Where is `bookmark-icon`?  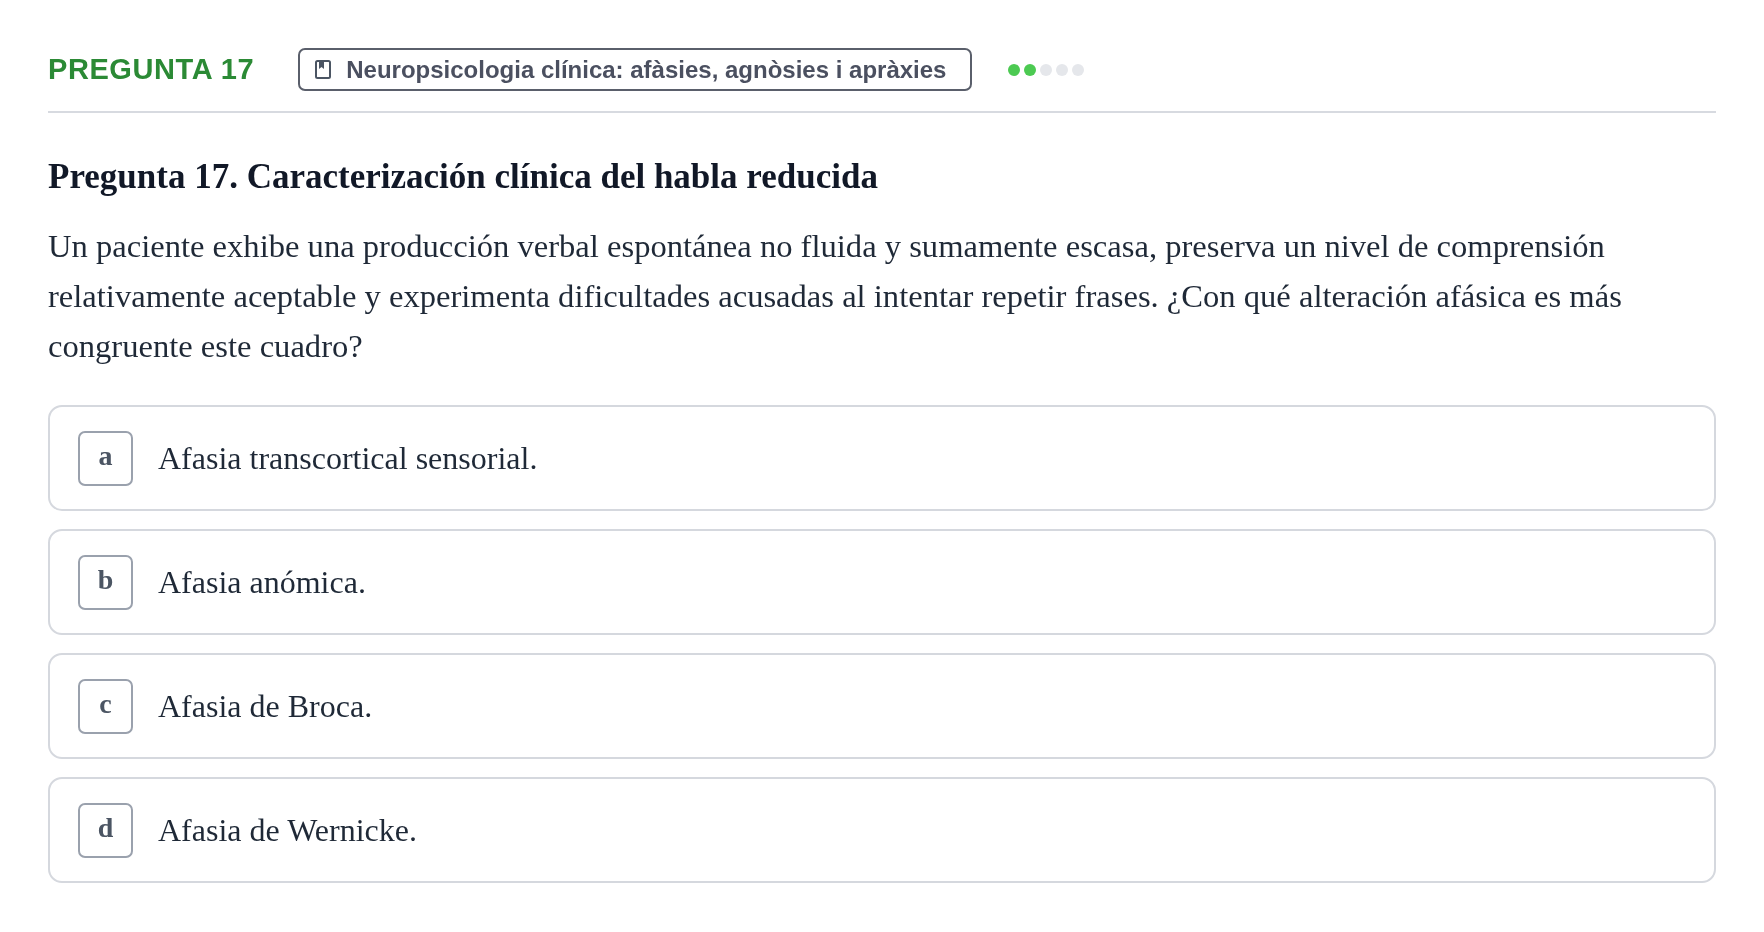
bookmark-icon is located at coordinates (323, 69).